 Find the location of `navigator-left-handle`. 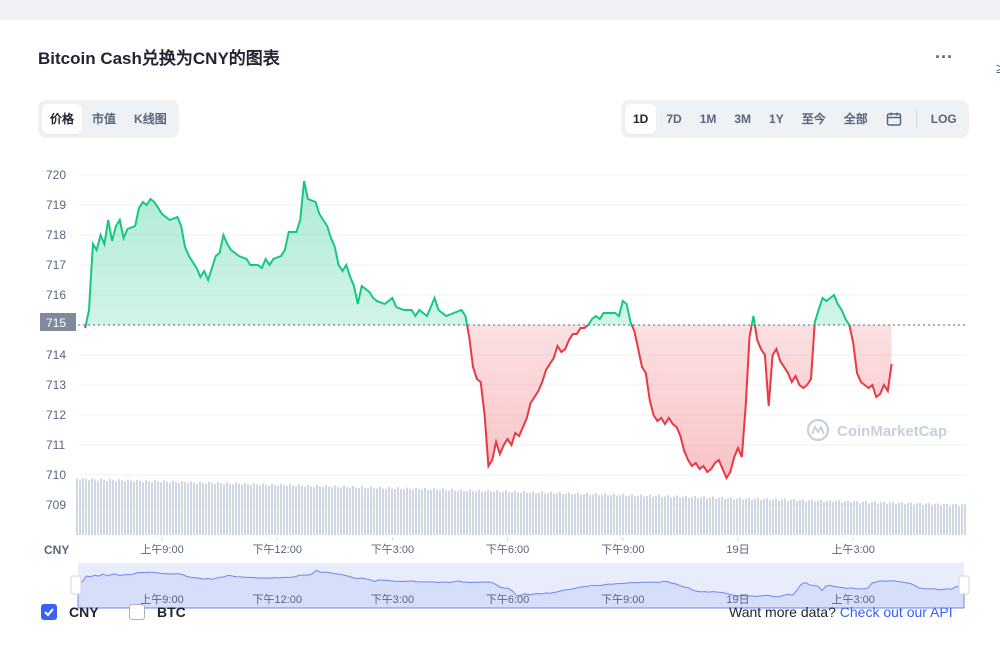

navigator-left-handle is located at coordinates (76, 585).